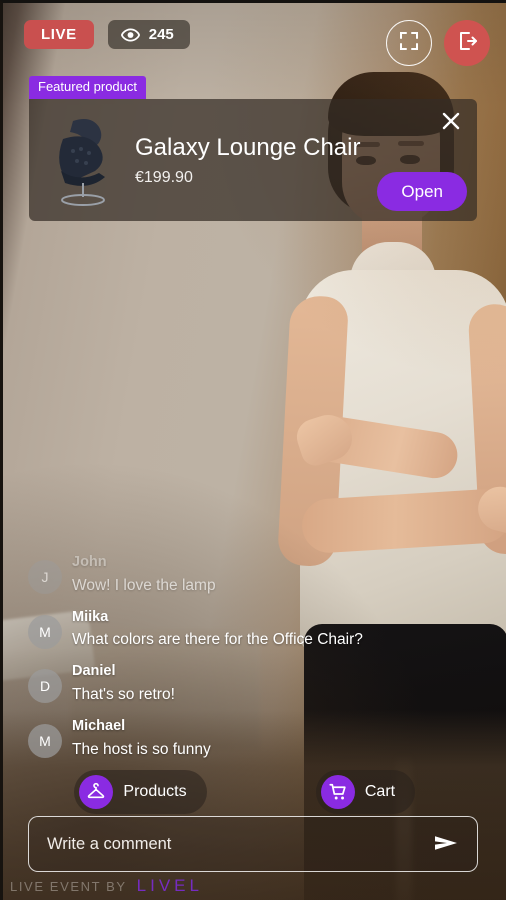 The height and width of the screenshot is (900, 506). Describe the element at coordinates (422, 192) in the screenshot. I see `open-product-button: Open` at that location.